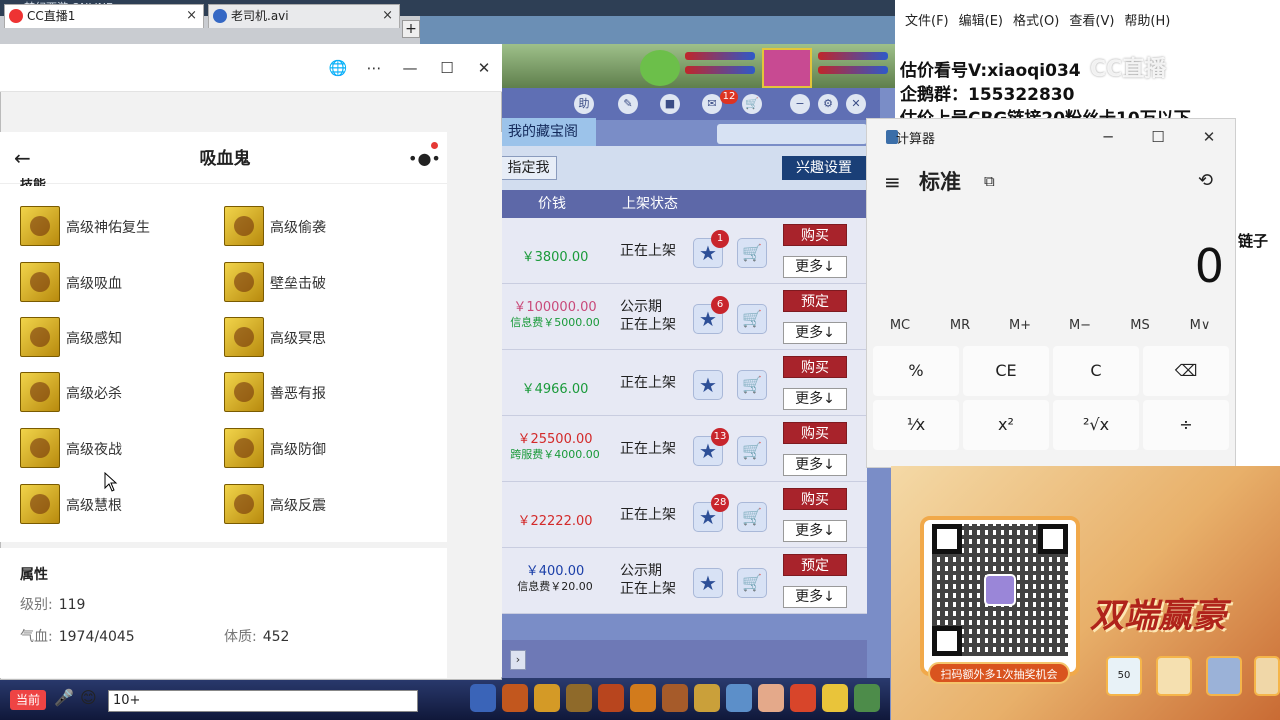  Describe the element at coordinates (712, 104) in the screenshot. I see `chat-icon: ✉` at that location.